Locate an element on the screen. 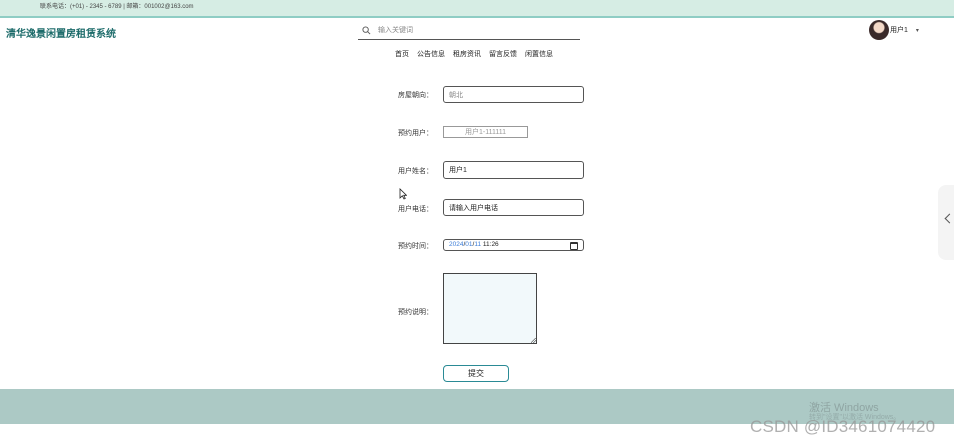 The image size is (954, 446). booking-time-label: 预约时间： is located at coordinates (415, 246).